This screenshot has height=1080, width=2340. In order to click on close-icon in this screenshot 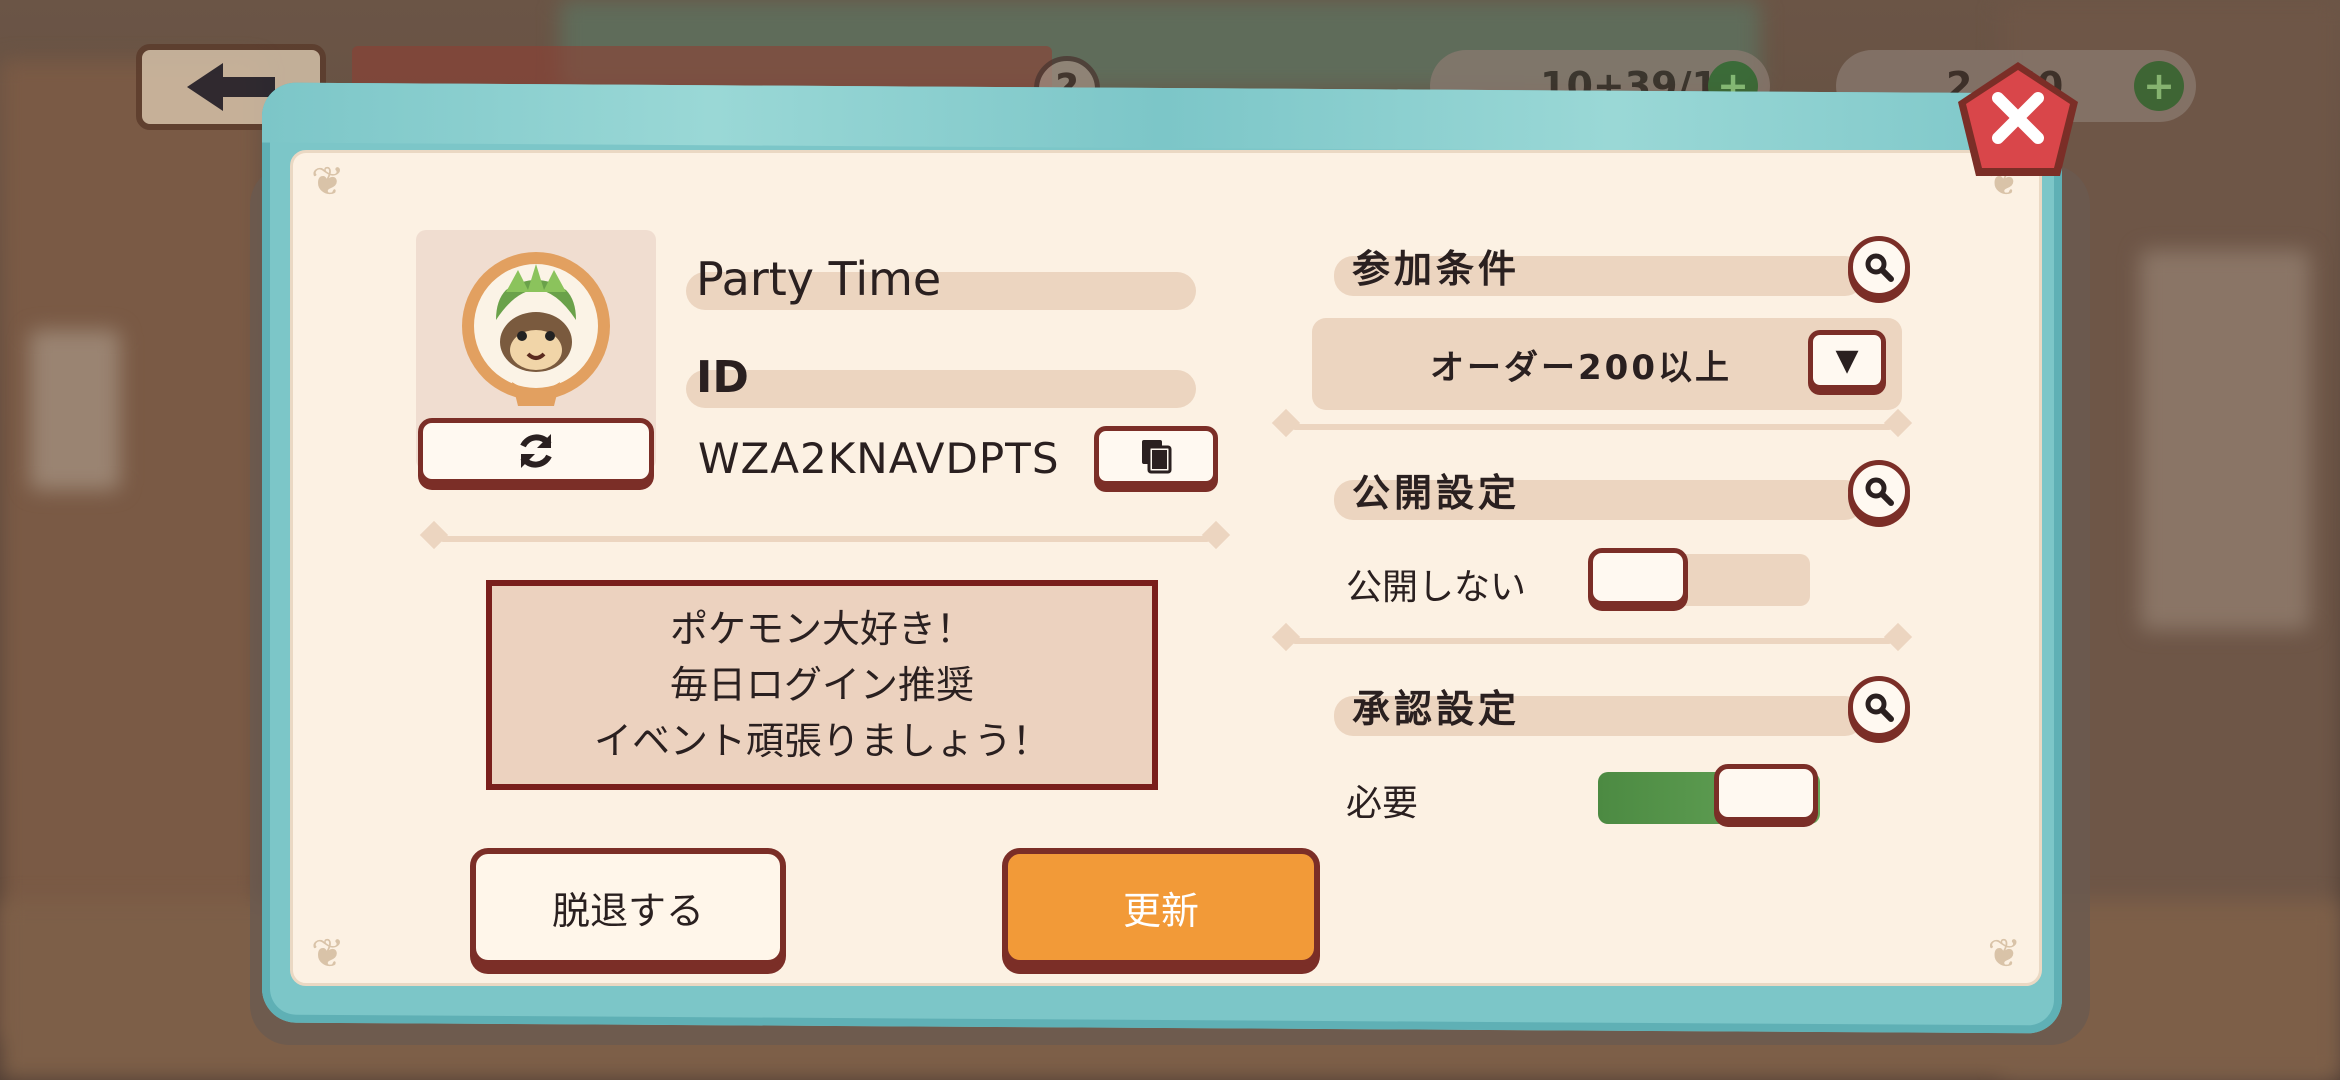, I will do `click(2018, 119)`.